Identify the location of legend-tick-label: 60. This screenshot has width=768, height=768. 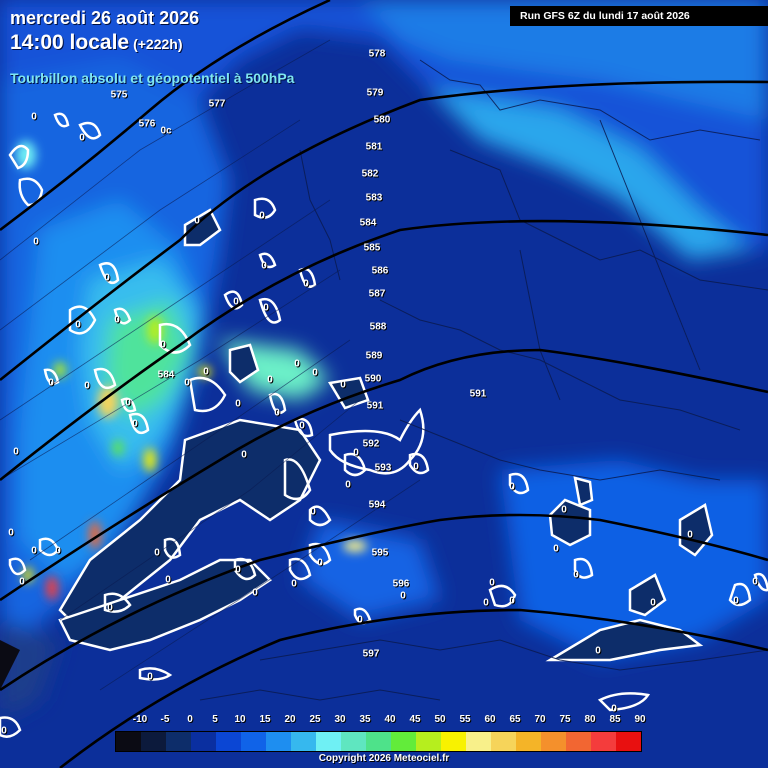
(490, 719).